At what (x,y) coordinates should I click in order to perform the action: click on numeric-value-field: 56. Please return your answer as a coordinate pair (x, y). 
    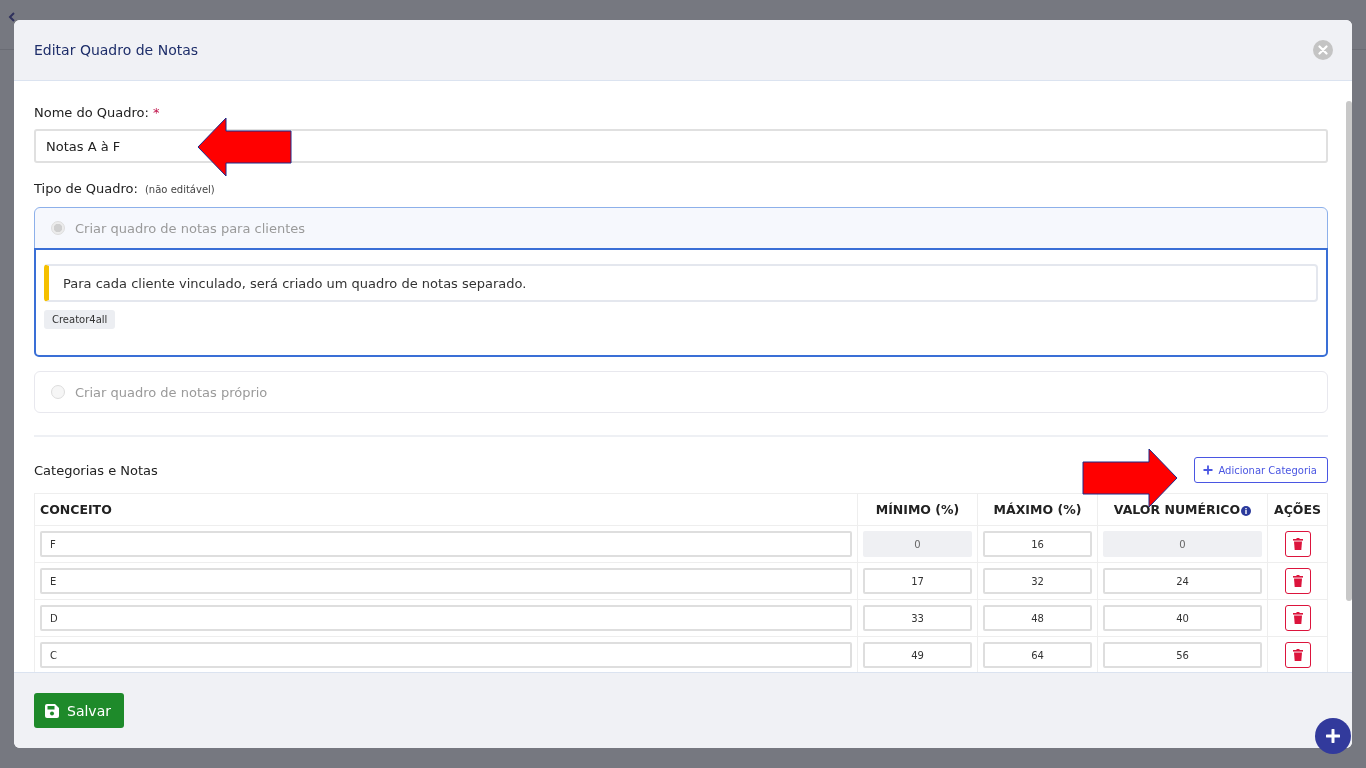
    Looking at the image, I should click on (1182, 655).